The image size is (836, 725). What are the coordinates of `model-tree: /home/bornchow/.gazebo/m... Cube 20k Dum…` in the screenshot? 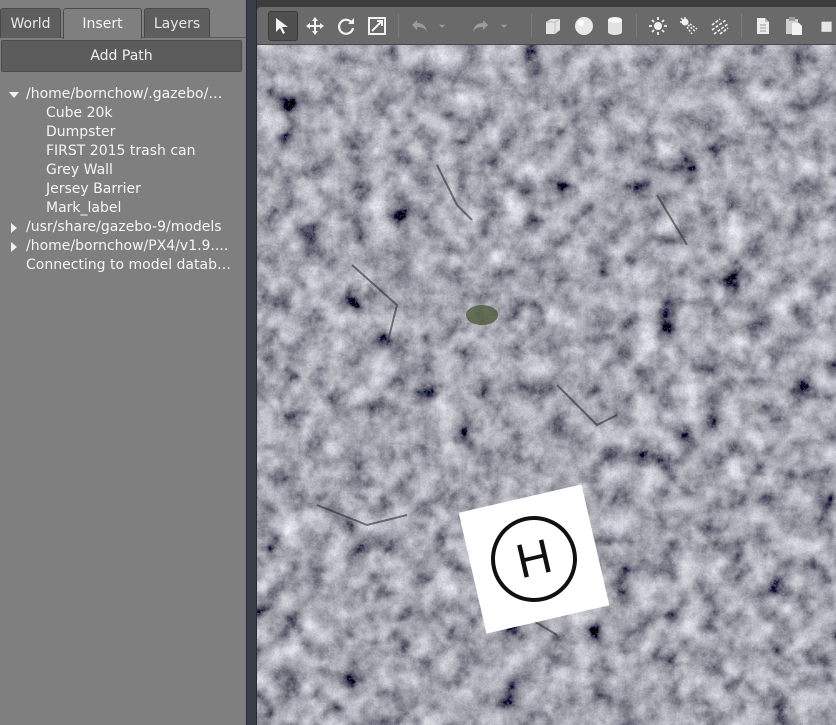 It's located at (123, 180).